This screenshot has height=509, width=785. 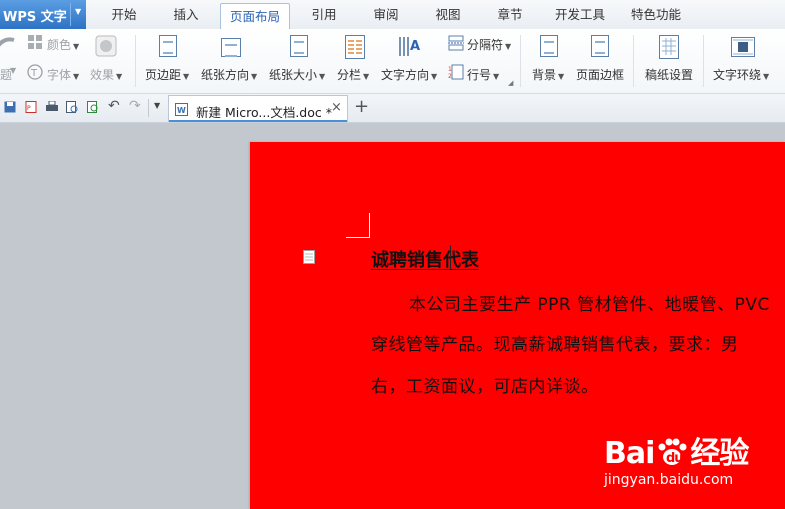 What do you see at coordinates (135, 106) in the screenshot?
I see `redo-icon: ↷` at bounding box center [135, 106].